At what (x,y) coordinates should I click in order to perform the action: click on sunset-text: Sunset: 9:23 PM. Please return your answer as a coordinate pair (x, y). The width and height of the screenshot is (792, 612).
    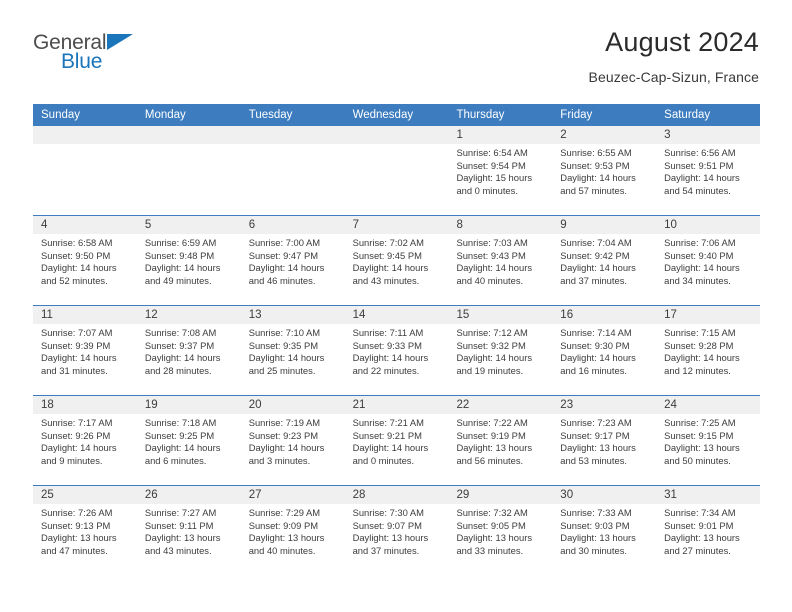
    Looking at the image, I should click on (283, 435).